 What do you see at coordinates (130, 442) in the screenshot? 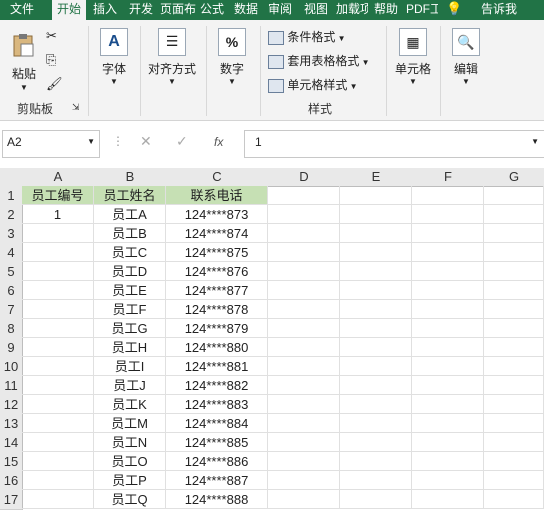
I see `table-cell: 员工N` at bounding box center [130, 442].